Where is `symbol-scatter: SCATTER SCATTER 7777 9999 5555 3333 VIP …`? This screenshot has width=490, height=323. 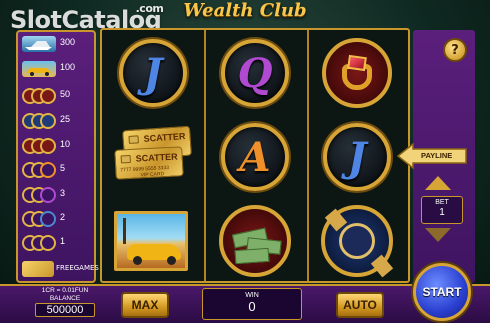 symbol-scatter: SCATTER SCATTER 7777 9999 5555 3333 VIP … is located at coordinates (153, 157).